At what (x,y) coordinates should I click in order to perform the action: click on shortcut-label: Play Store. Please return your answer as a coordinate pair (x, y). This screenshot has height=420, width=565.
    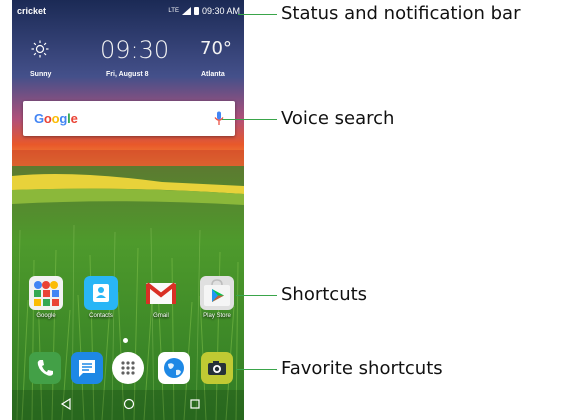
    Looking at the image, I should click on (217, 316).